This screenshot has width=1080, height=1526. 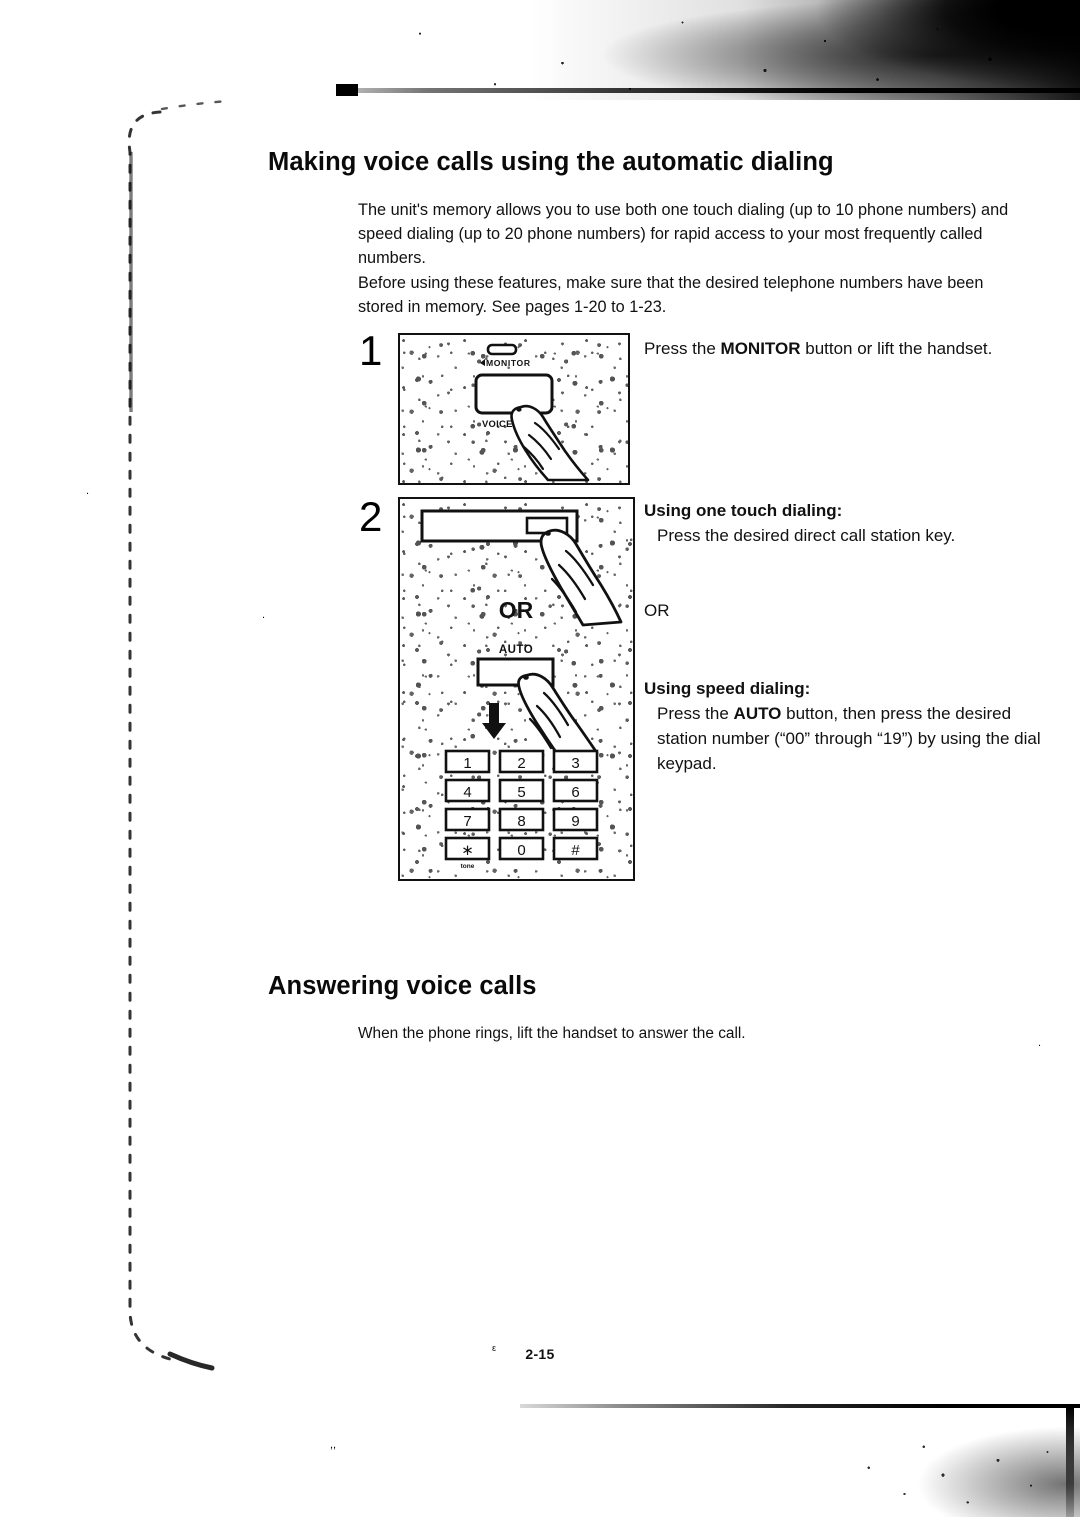 I want to click on step-2-option-b-heading: Using speed dialing:, so click(x=727, y=688).